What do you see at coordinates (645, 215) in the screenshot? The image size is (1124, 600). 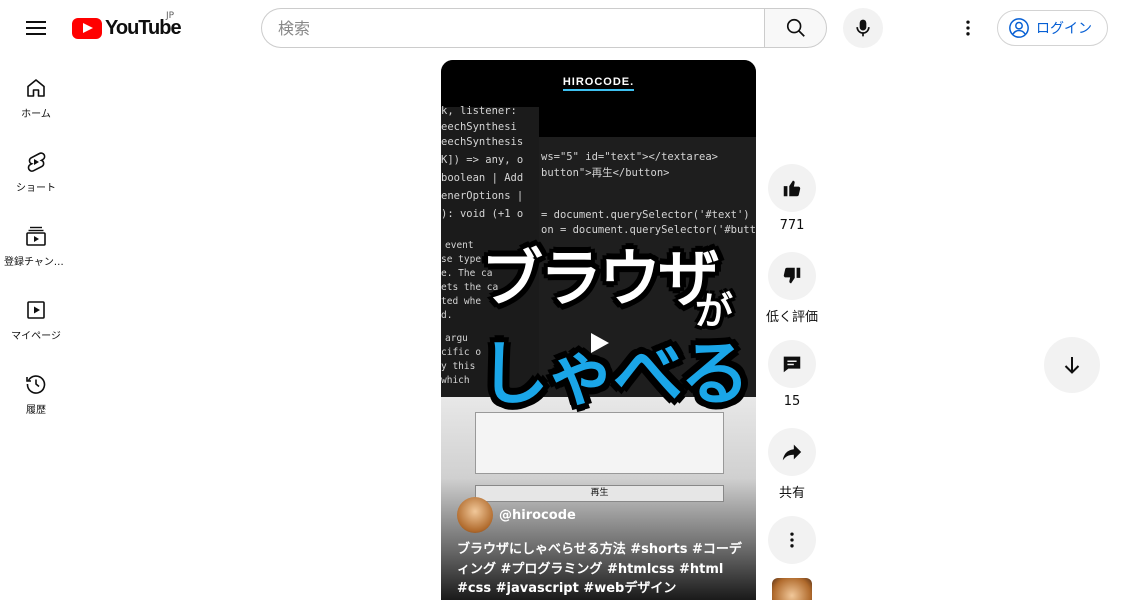 I see `code-line: = document.querySelector('#text')` at bounding box center [645, 215].